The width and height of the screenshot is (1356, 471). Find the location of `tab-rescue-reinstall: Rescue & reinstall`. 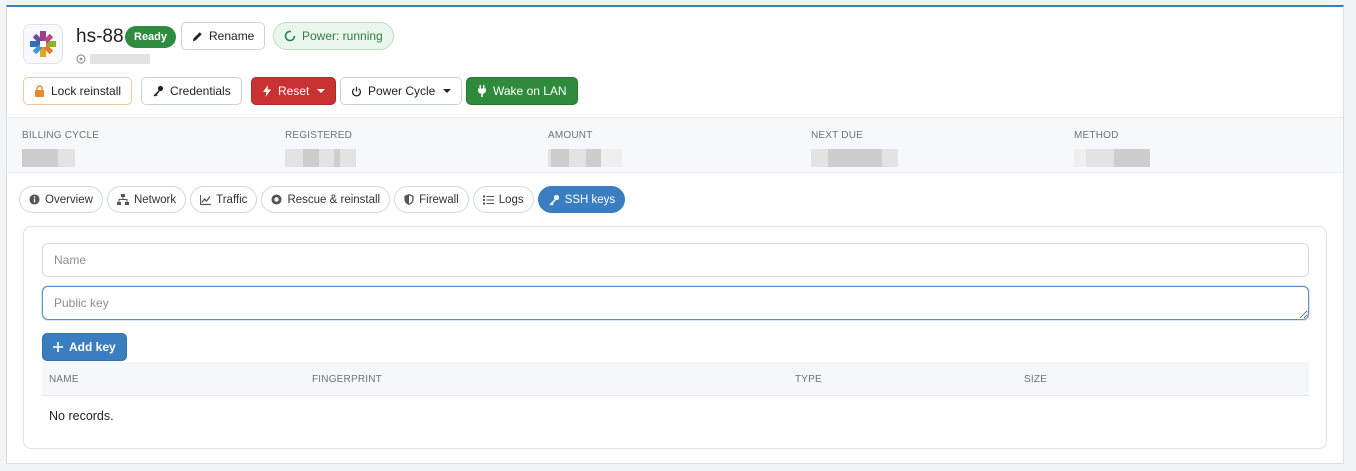

tab-rescue-reinstall: Rescue & reinstall is located at coordinates (326, 199).